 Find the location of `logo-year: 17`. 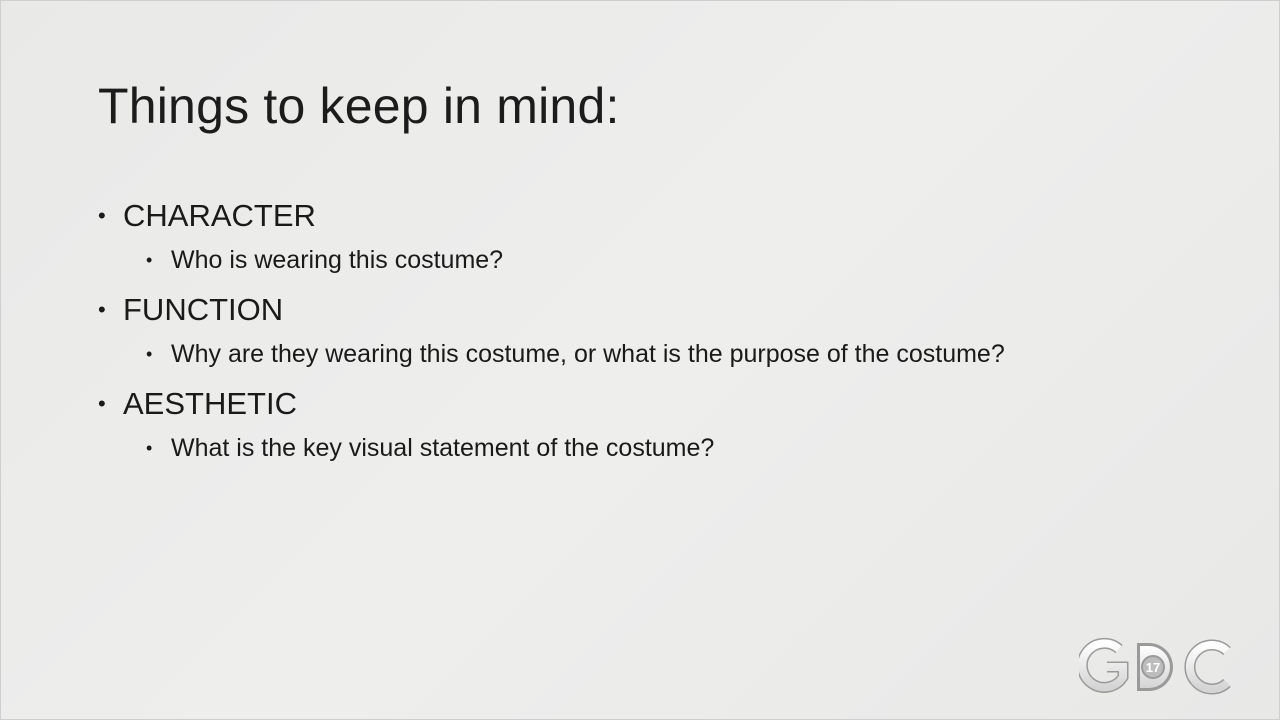

logo-year: 17 is located at coordinates (1153, 667).